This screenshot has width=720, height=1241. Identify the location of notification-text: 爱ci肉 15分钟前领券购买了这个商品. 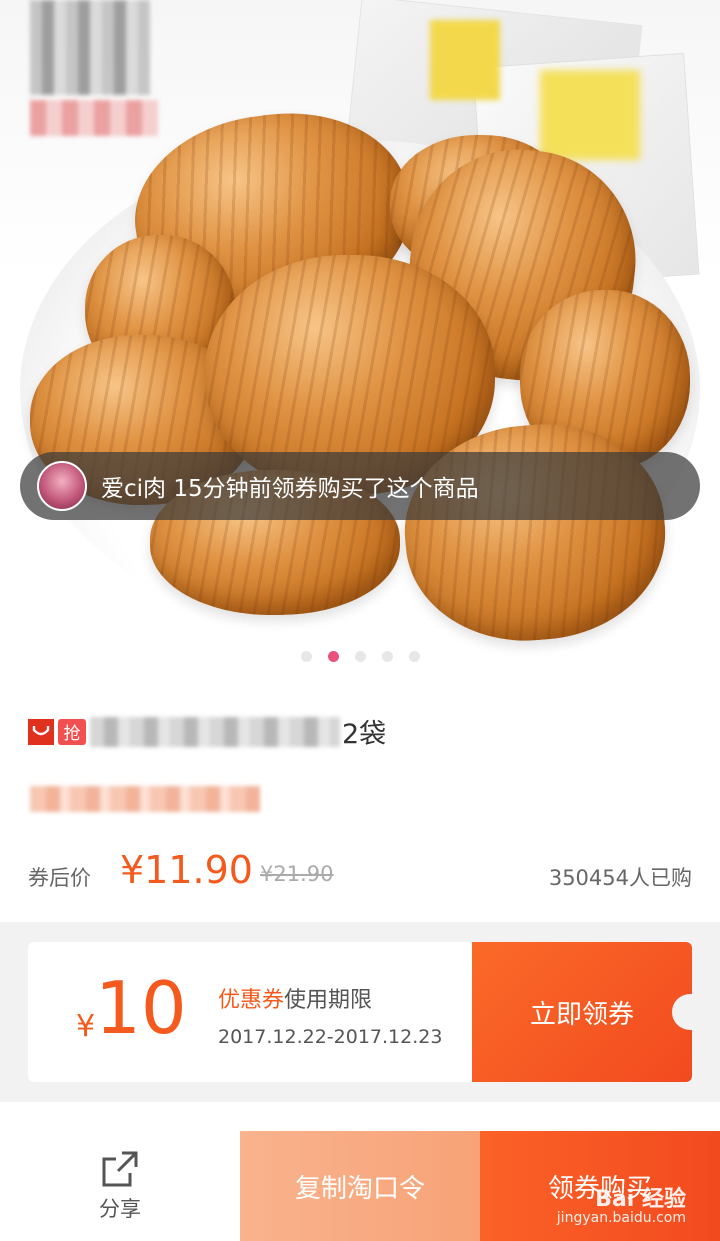
(290, 489).